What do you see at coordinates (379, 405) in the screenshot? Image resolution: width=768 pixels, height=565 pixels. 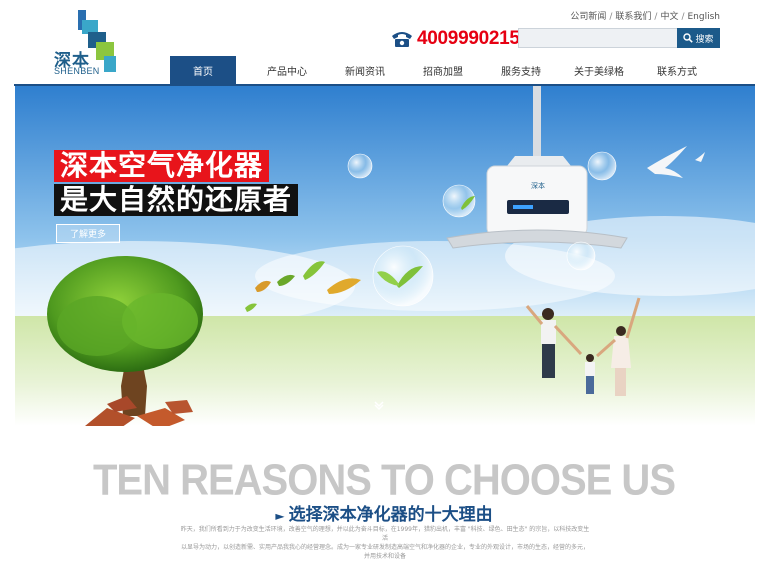 I see `chevron-down-icon` at bounding box center [379, 405].